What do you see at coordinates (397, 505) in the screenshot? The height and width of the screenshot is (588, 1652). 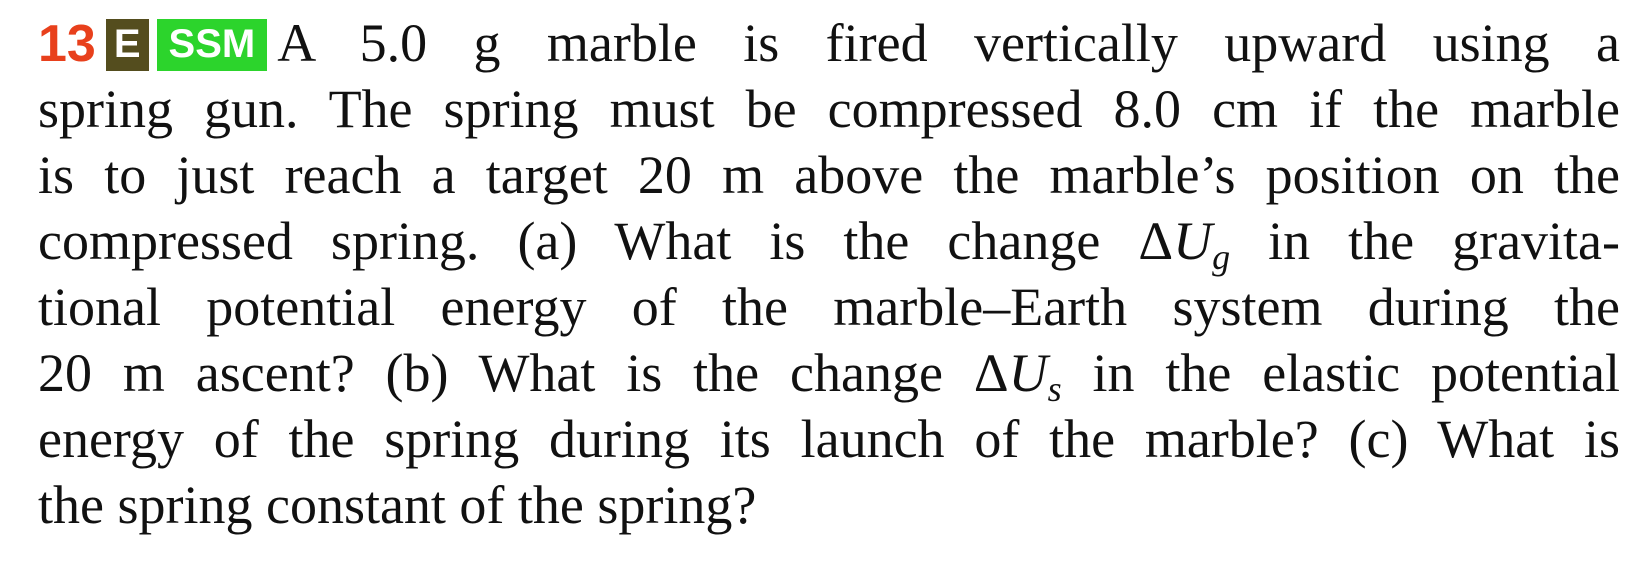 I see `problem-line-8: the spring constant of the spring?` at bounding box center [397, 505].